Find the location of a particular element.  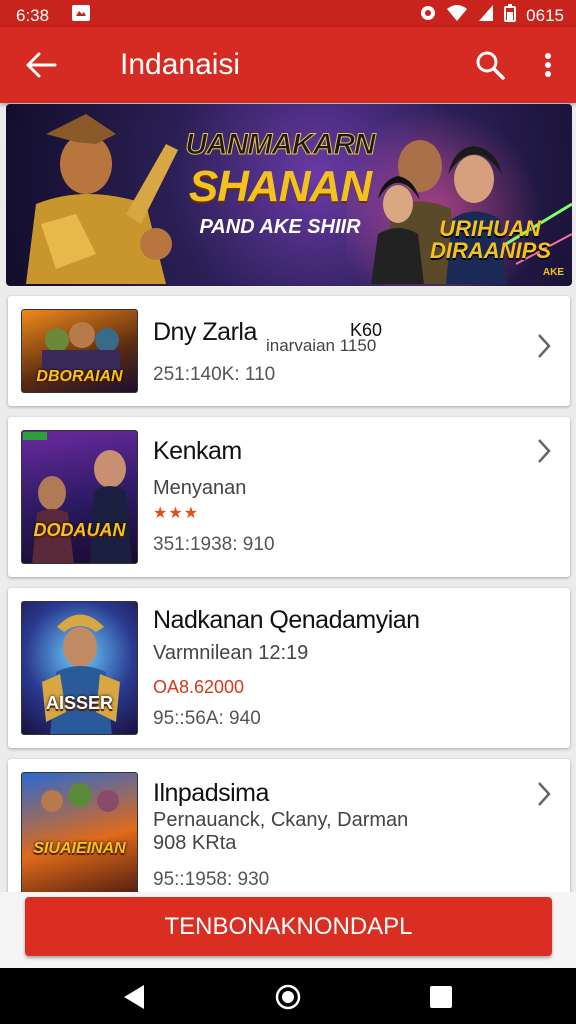

nav-home-icon is located at coordinates (288, 997).